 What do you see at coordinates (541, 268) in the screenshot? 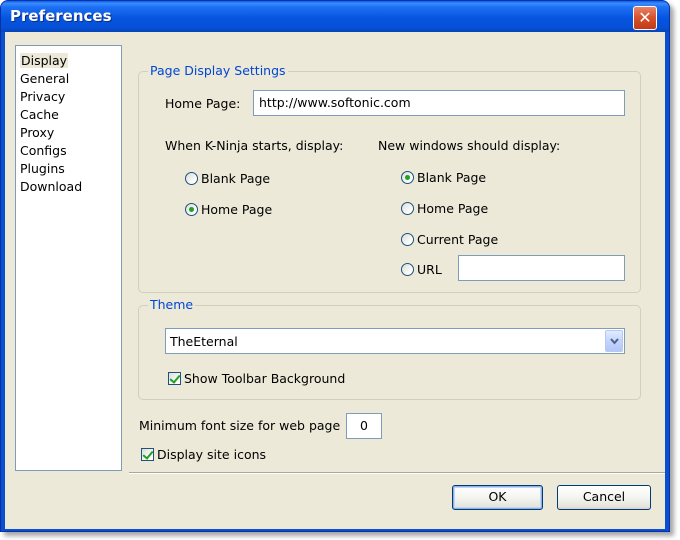
I see `url-input` at bounding box center [541, 268].